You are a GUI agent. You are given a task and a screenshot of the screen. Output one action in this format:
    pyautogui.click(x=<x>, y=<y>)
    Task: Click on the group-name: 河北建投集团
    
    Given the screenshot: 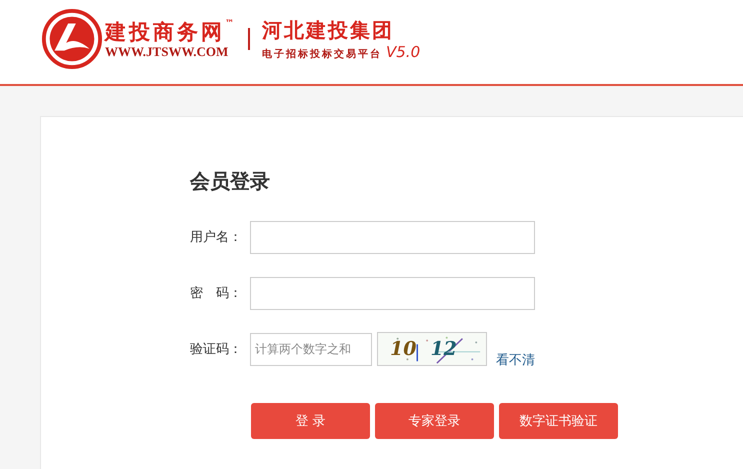 What is the action you would take?
    pyautogui.click(x=328, y=30)
    